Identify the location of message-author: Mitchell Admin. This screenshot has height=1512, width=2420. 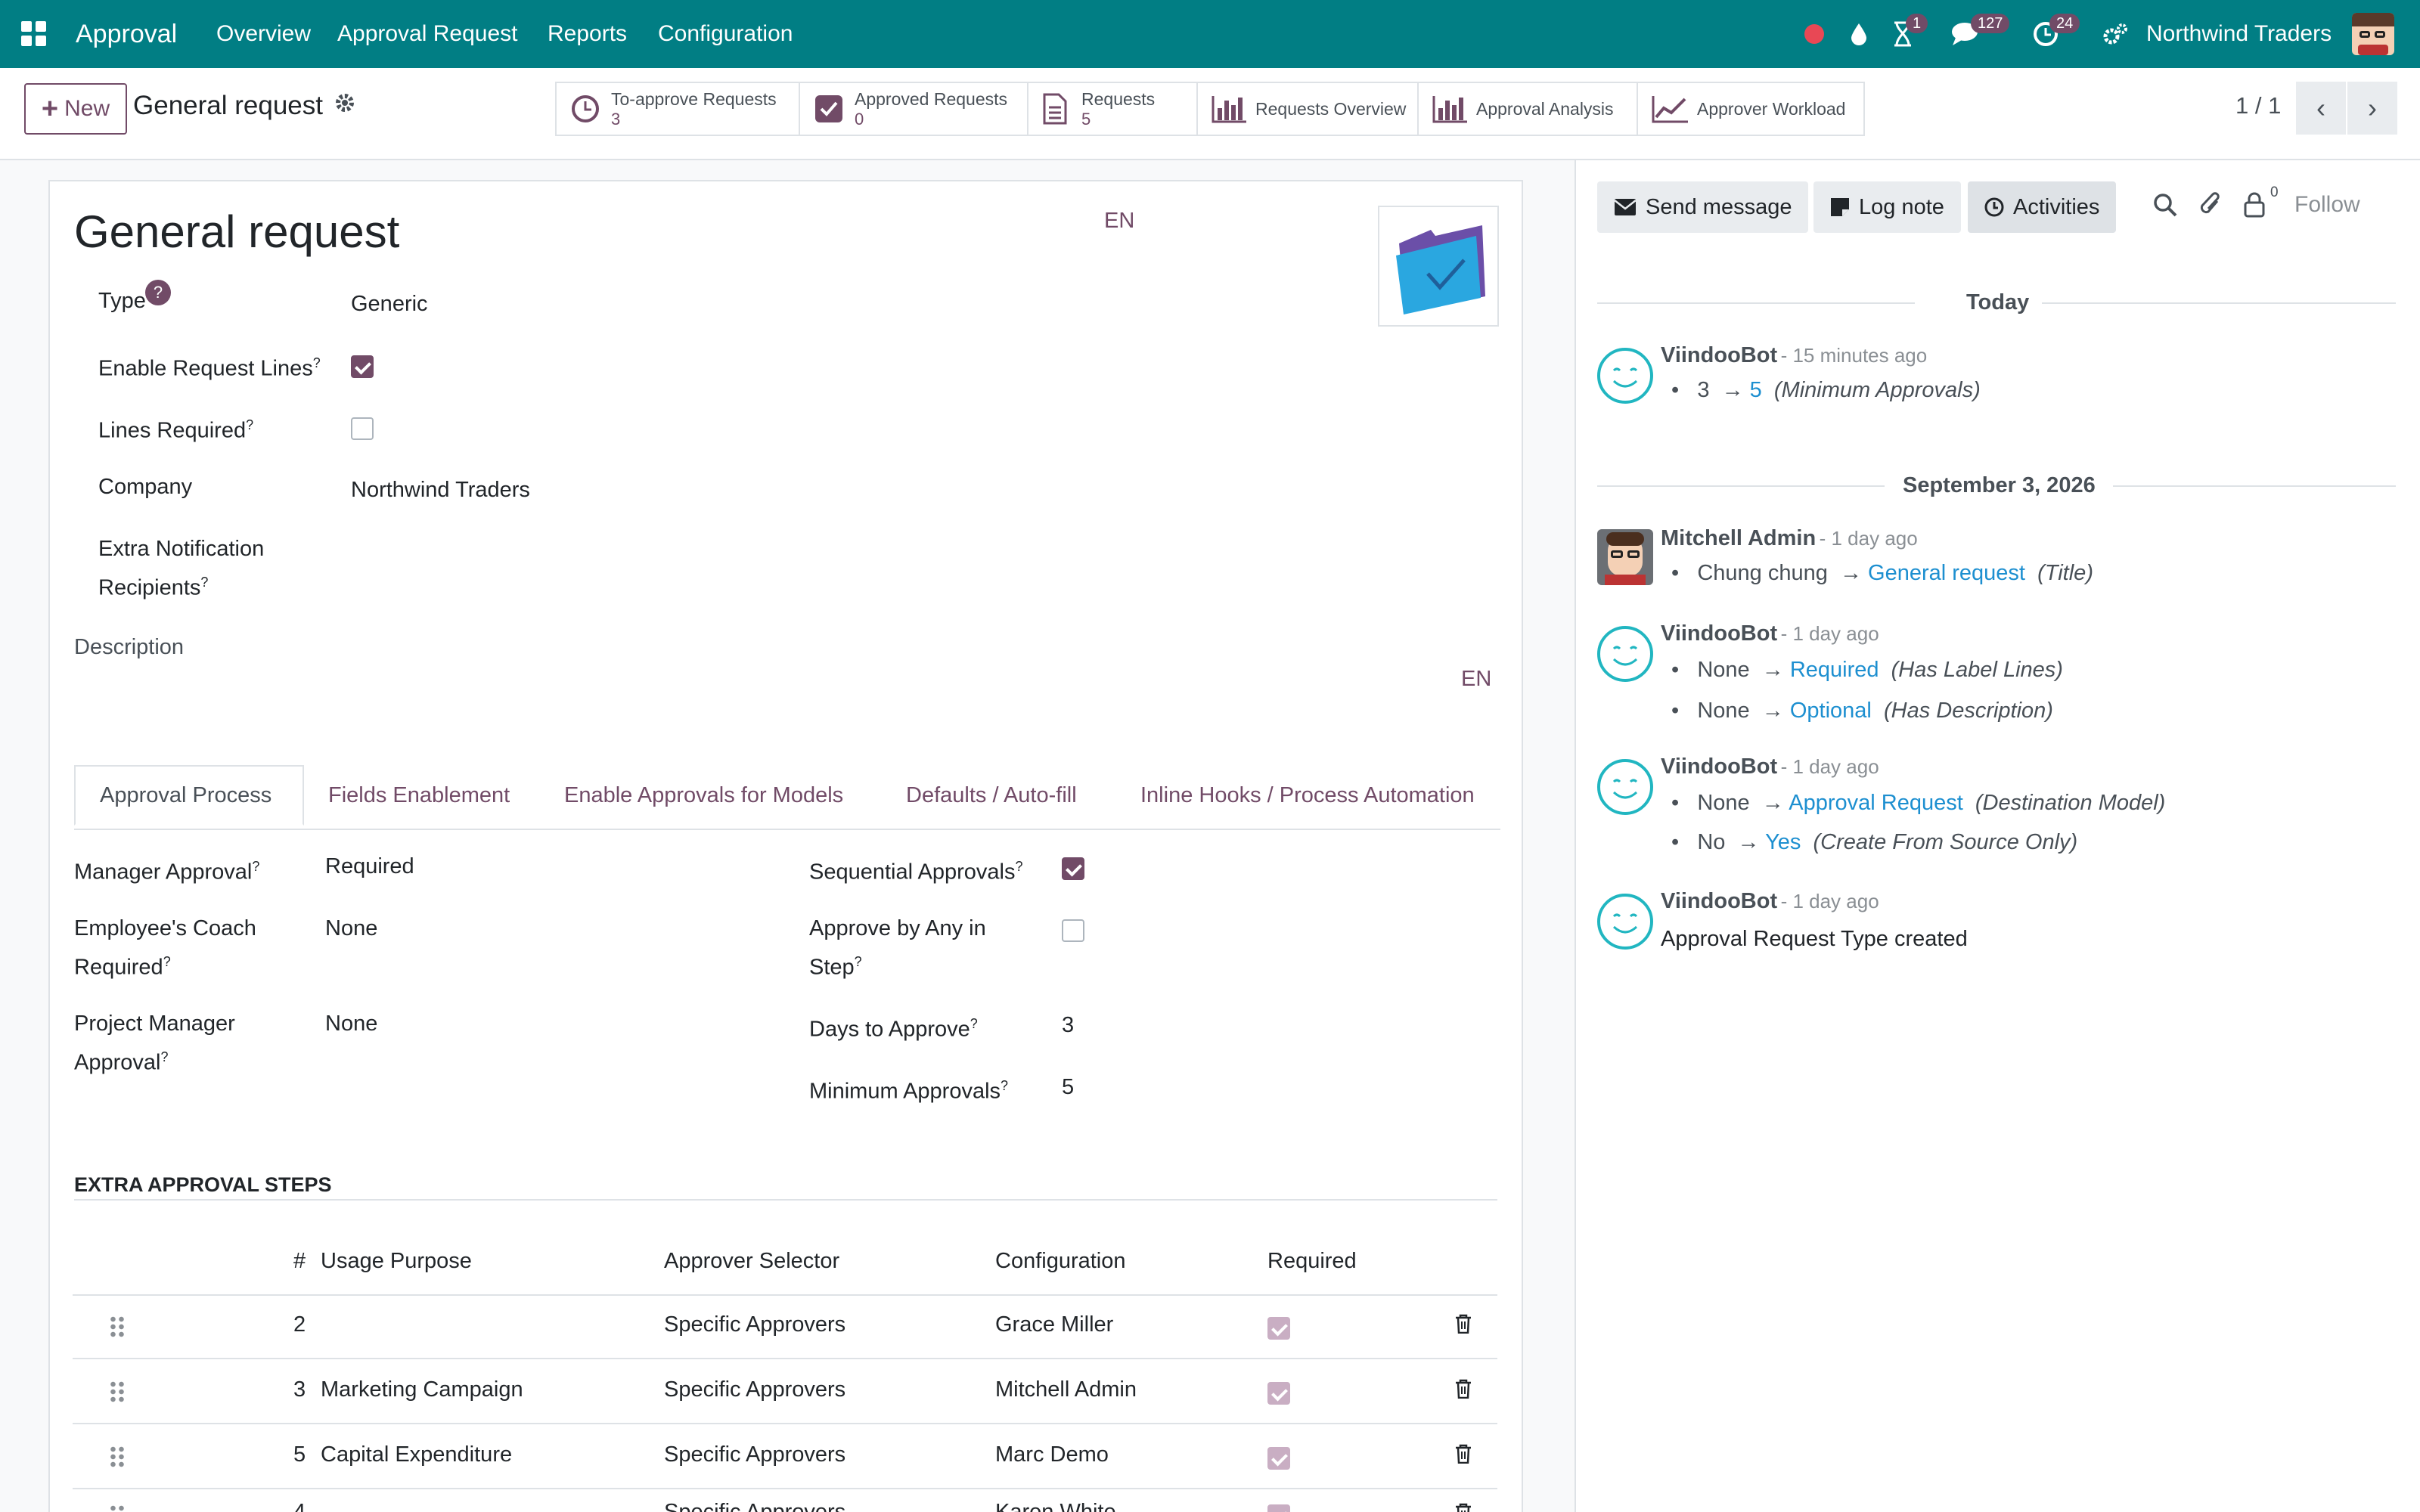
(1738, 538).